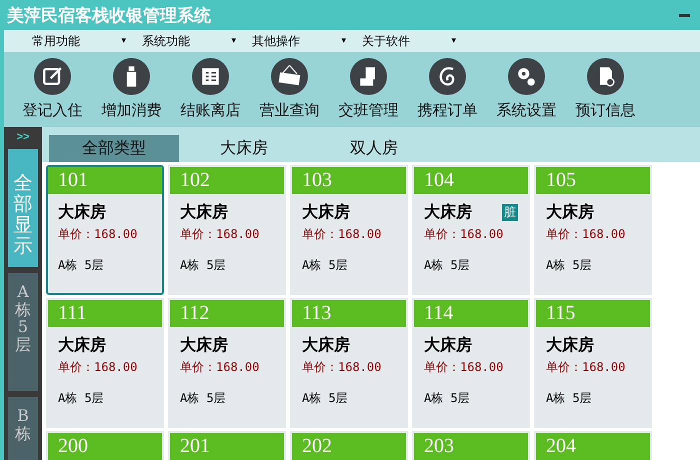 The width and height of the screenshot is (700, 460). Describe the element at coordinates (447, 89) in the screenshot. I see `toolbar-button: 携程订单` at that location.